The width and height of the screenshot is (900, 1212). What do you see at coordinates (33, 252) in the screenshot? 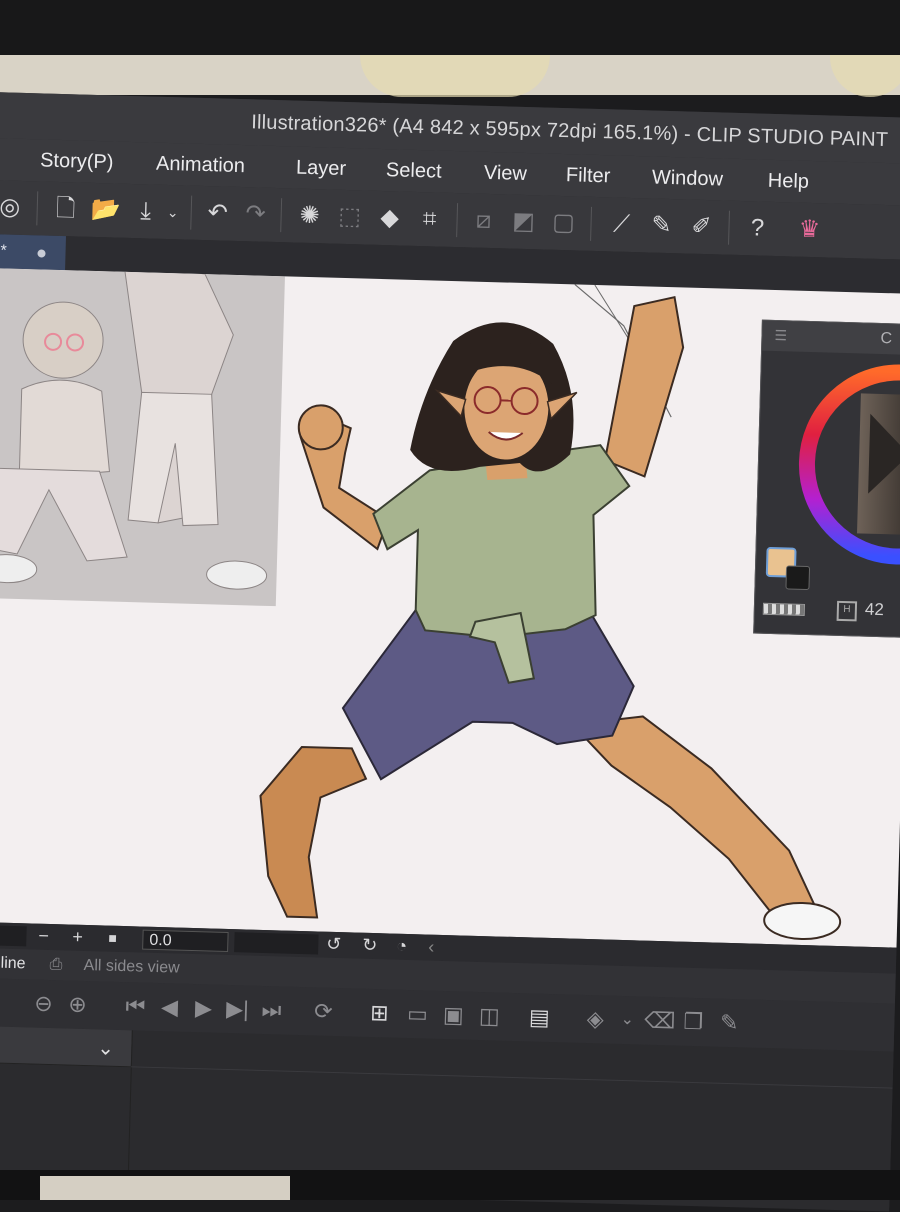
I see `document-tab: 6*` at bounding box center [33, 252].